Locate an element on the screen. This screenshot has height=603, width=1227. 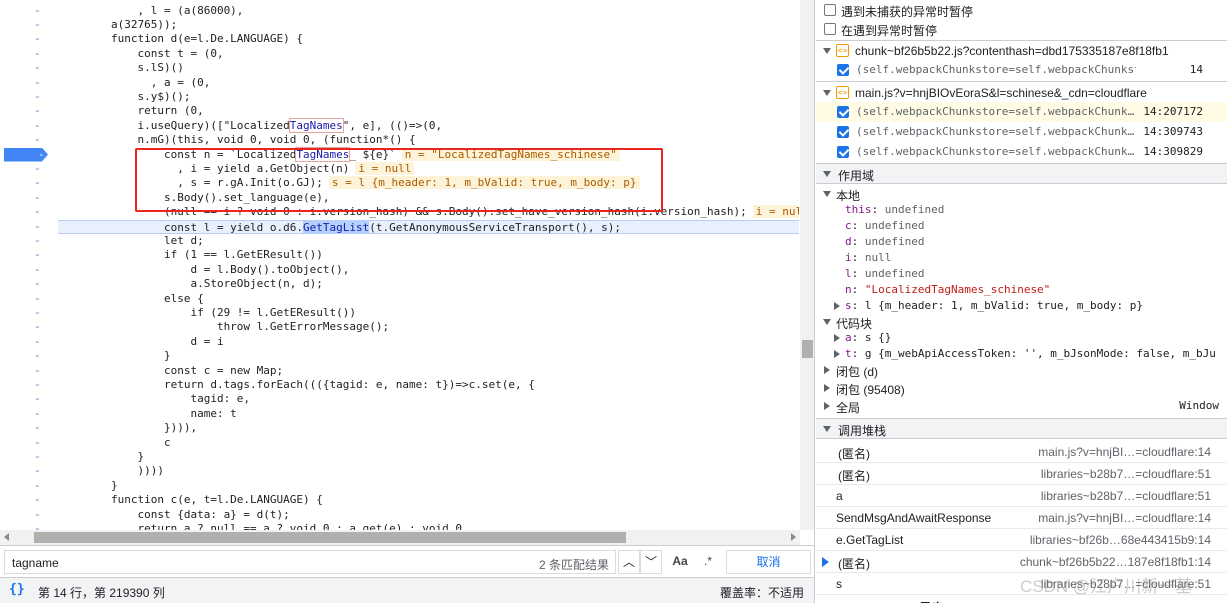
scope-group: 全局 Window is located at coordinates (1021, 406).